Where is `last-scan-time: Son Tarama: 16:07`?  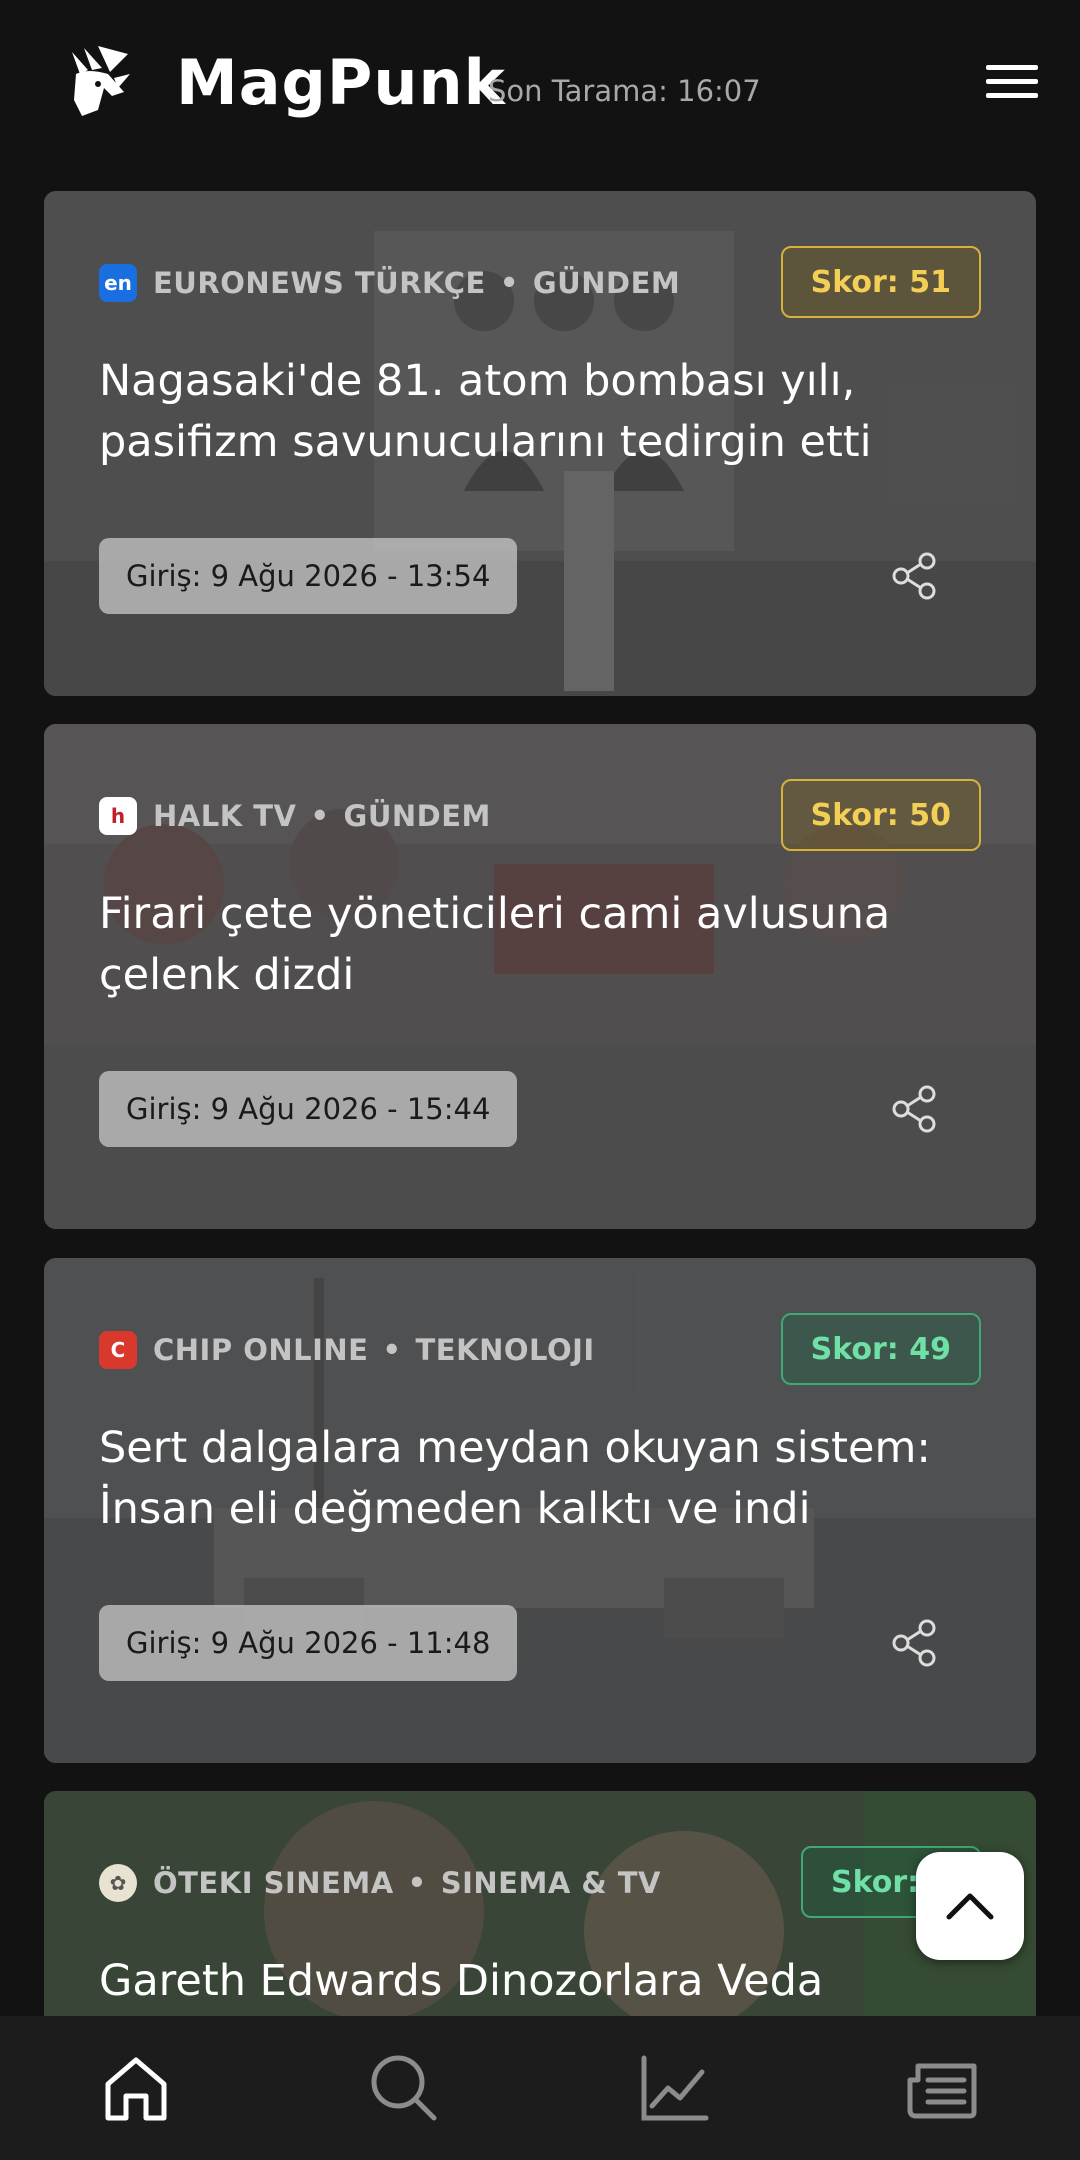 last-scan-time: Son Tarama: 16:07 is located at coordinates (624, 91).